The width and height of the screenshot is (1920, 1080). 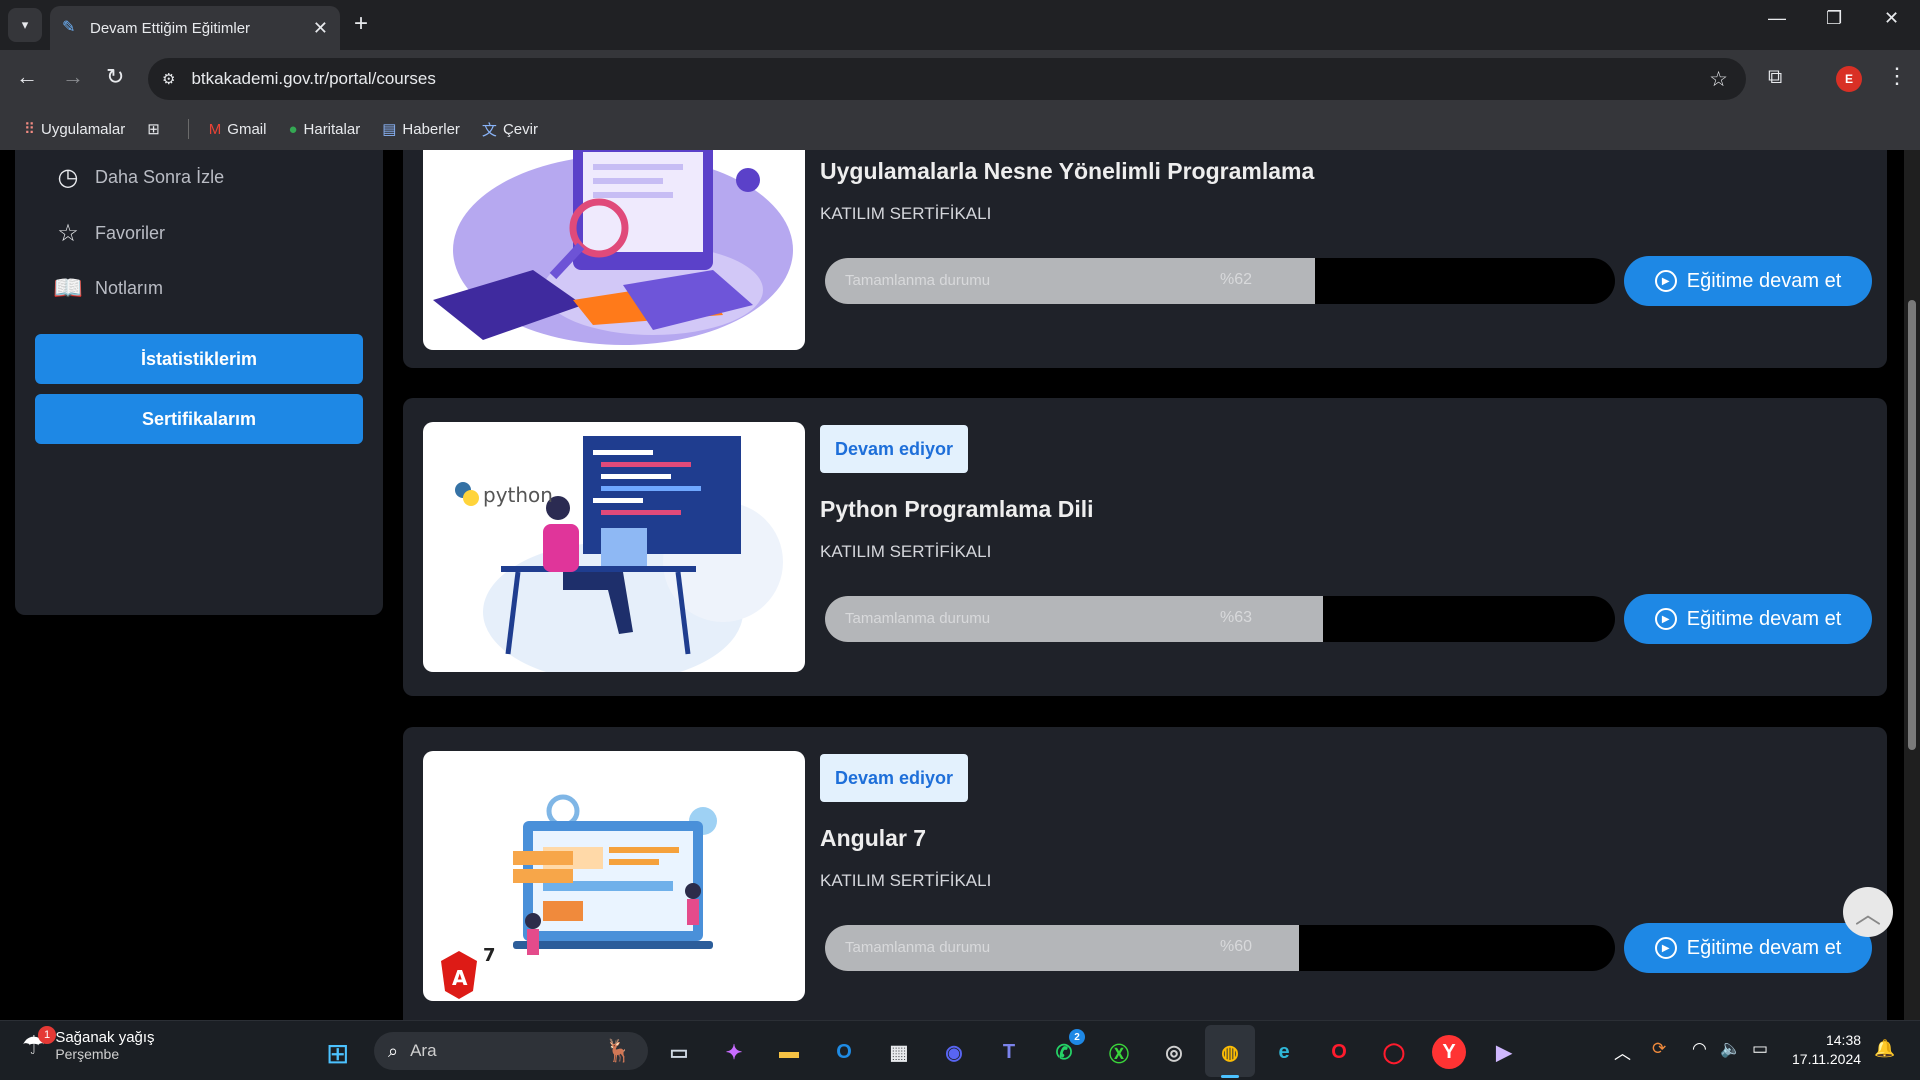 I want to click on edge-icon: e, so click(x=1284, y=1052).